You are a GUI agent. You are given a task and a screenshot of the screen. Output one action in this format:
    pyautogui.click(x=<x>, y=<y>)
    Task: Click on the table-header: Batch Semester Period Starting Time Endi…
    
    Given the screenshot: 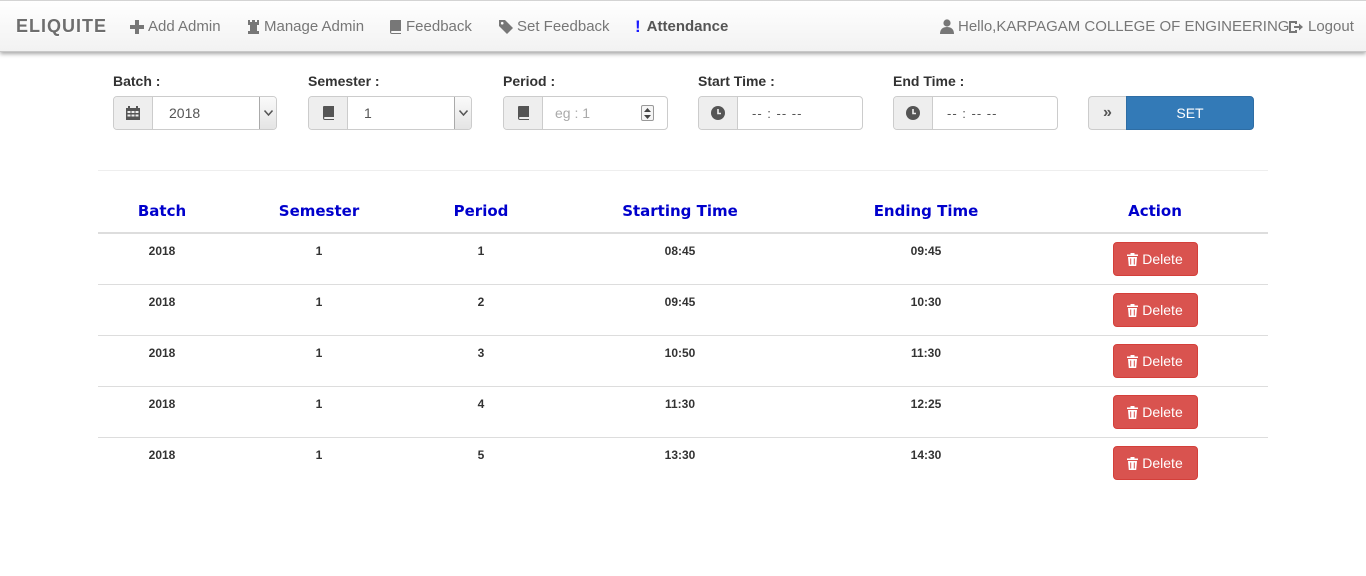 What is the action you would take?
    pyautogui.click(x=683, y=212)
    